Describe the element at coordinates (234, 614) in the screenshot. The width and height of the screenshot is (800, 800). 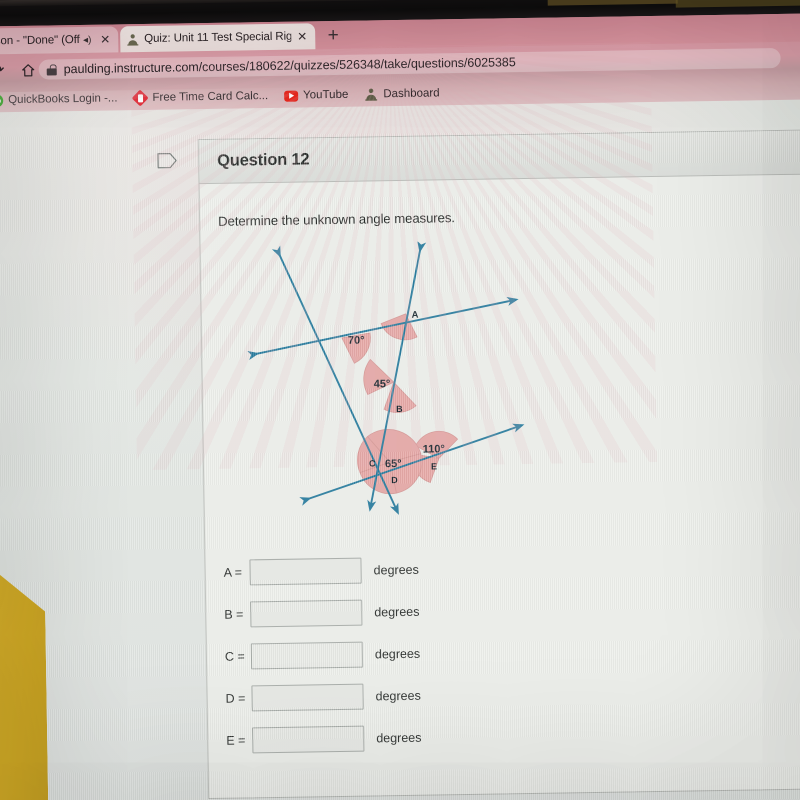
I see `answer-label-b: B =` at that location.